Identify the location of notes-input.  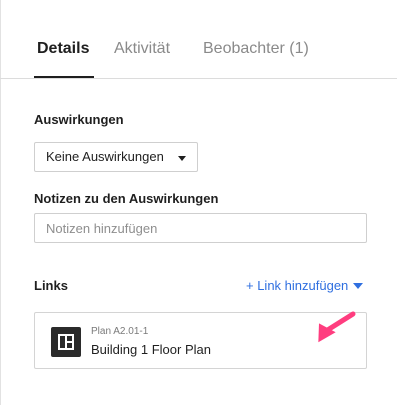
(200, 228).